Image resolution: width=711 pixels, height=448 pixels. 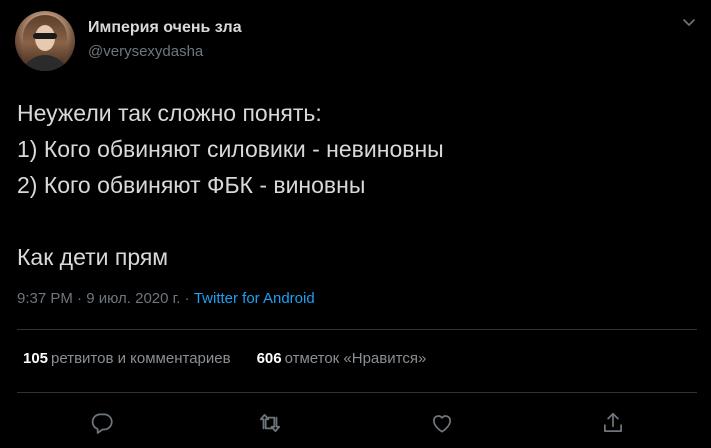 What do you see at coordinates (270, 423) in the screenshot?
I see `retweet-icon` at bounding box center [270, 423].